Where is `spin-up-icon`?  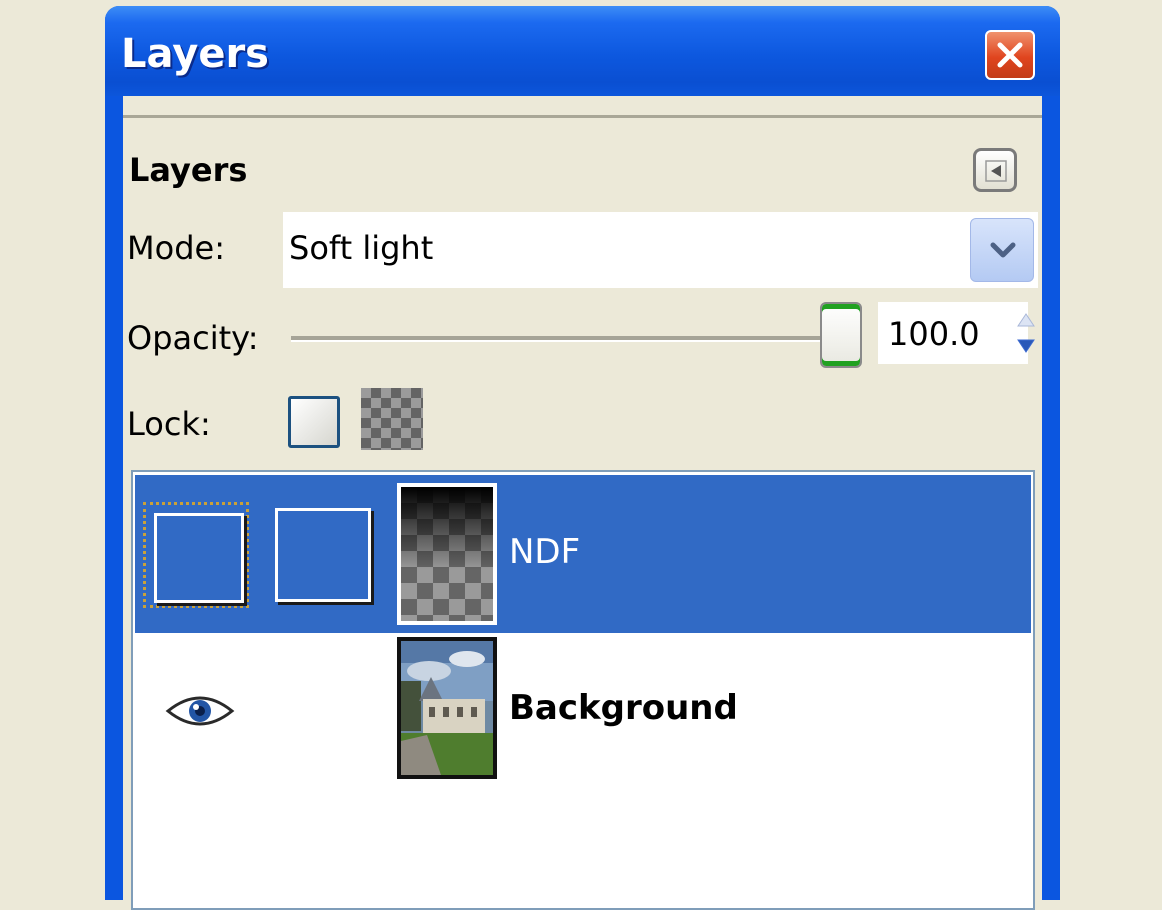 spin-up-icon is located at coordinates (1026, 318).